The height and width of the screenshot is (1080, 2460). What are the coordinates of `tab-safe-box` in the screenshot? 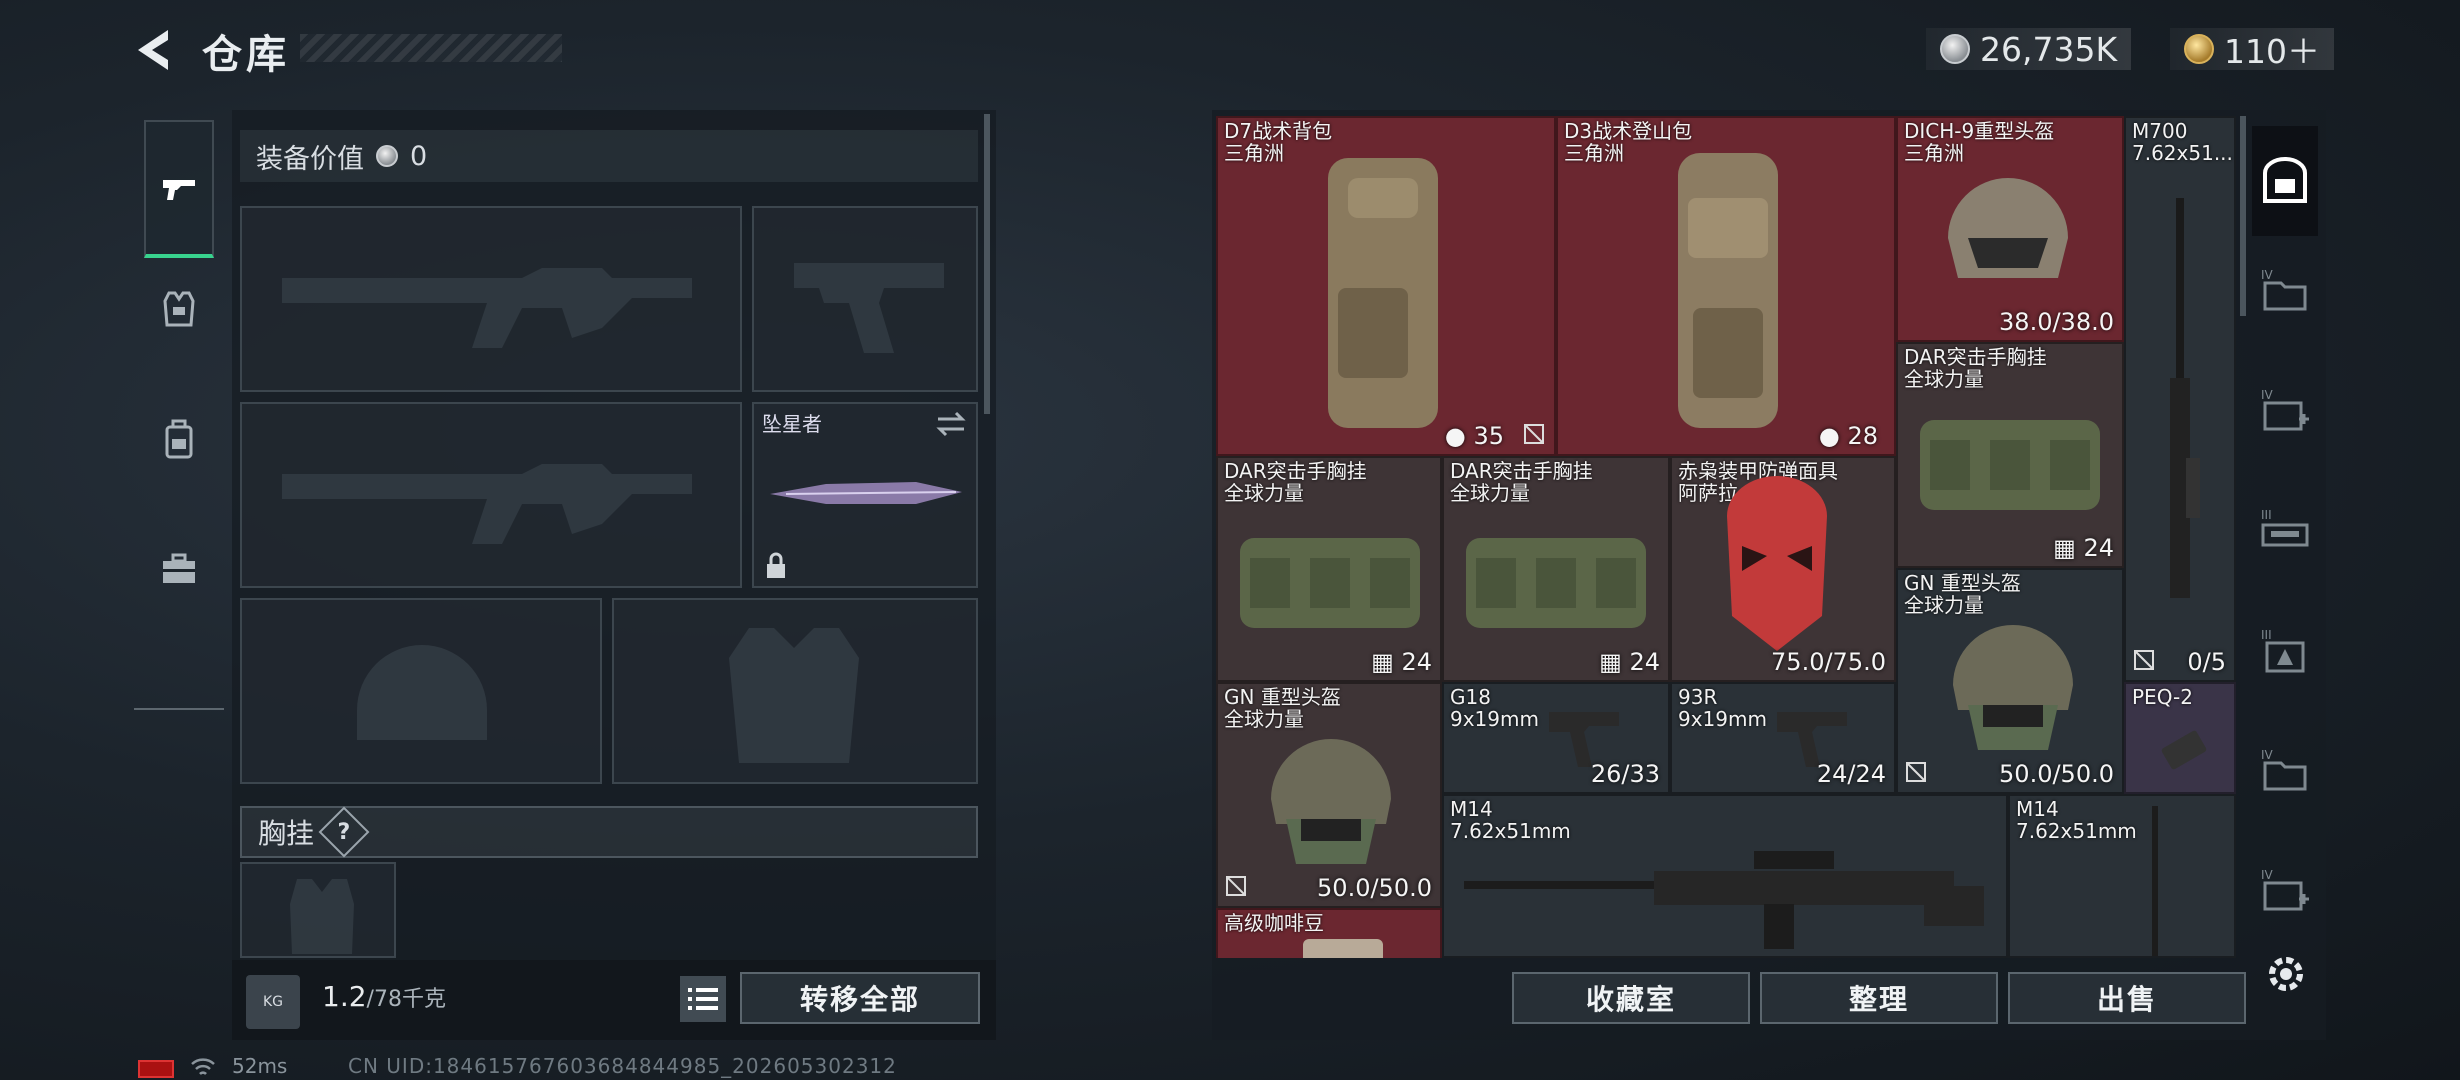 It's located at (2285, 181).